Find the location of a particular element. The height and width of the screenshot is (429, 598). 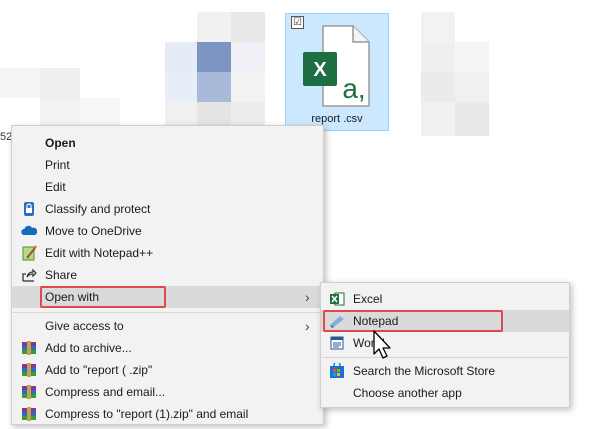

excel-csv-file-icon: X a, is located at coordinates (337, 67).